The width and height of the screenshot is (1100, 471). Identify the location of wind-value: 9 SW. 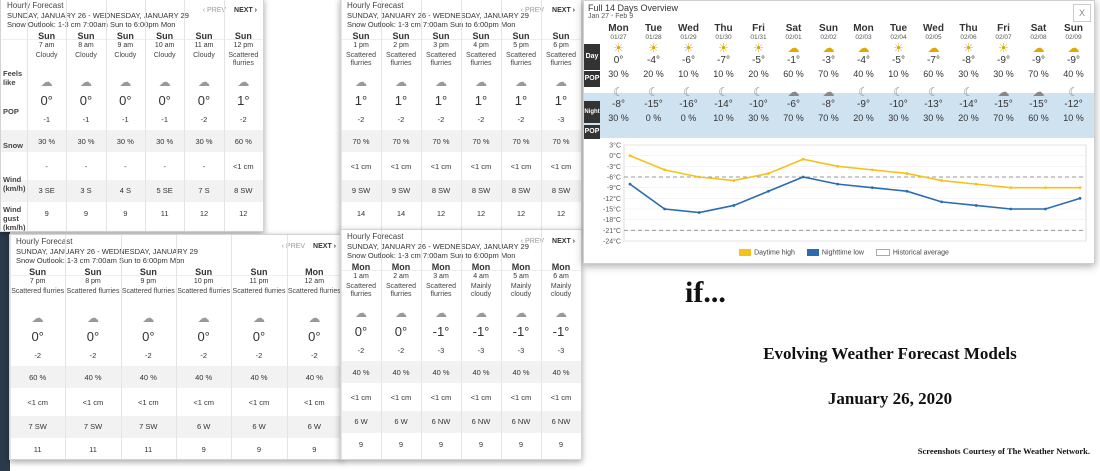
(361, 190).